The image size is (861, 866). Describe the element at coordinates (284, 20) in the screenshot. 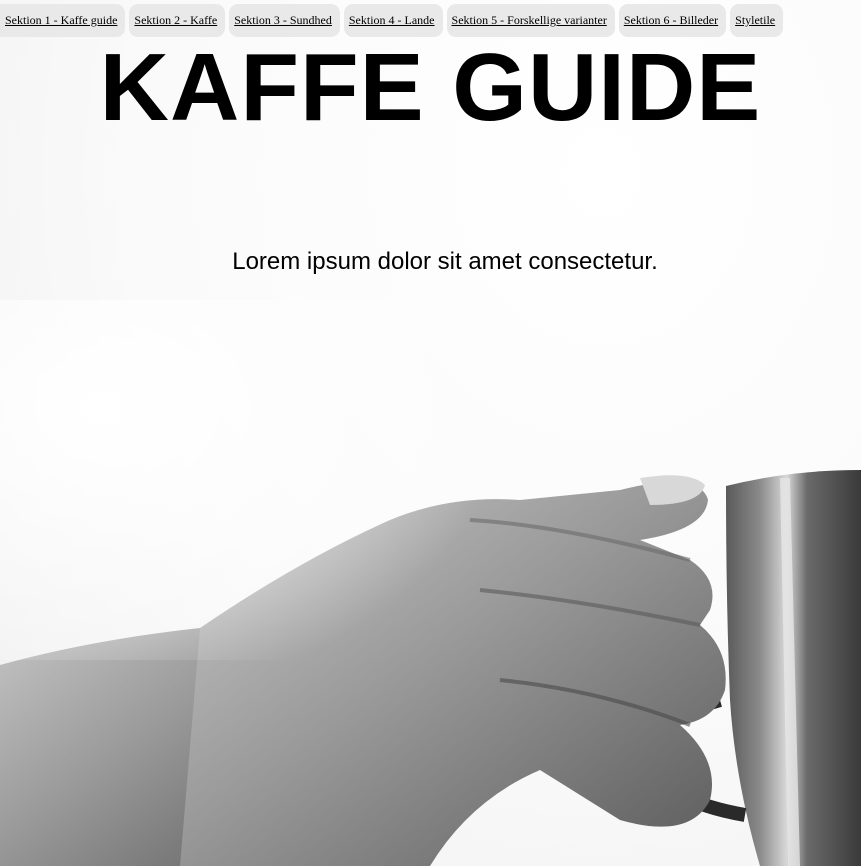

I see `nav-link-sektion-3: Sektion 3 - Sundhed` at that location.